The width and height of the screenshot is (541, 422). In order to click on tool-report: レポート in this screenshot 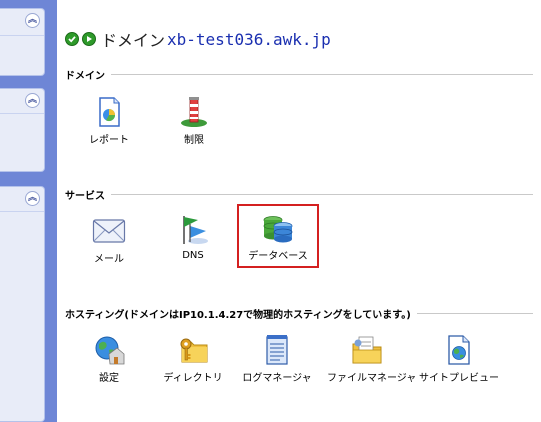, I will do `click(109, 121)`.